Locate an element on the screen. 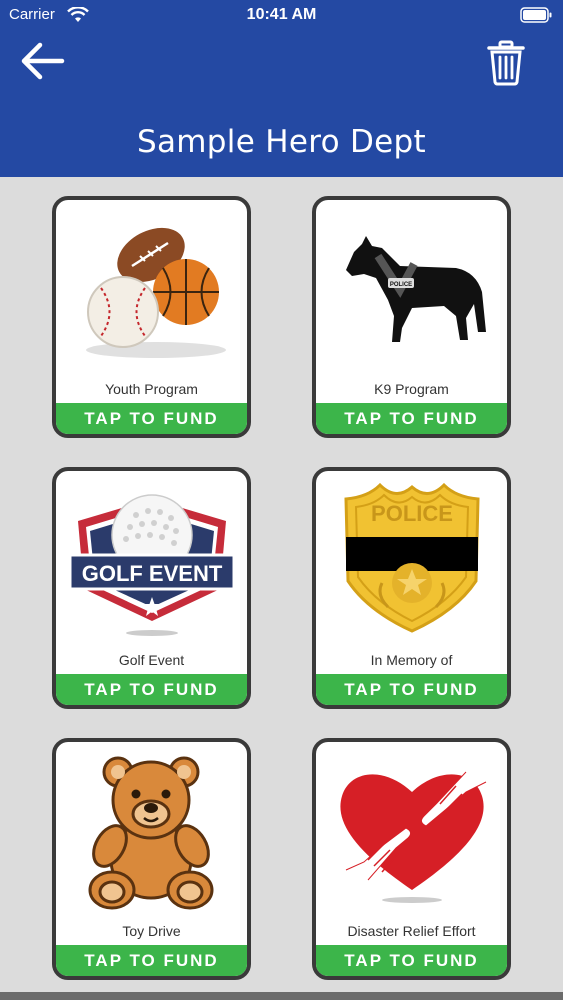 The image size is (563, 1000). heart-hands-icon is located at coordinates (413, 837).